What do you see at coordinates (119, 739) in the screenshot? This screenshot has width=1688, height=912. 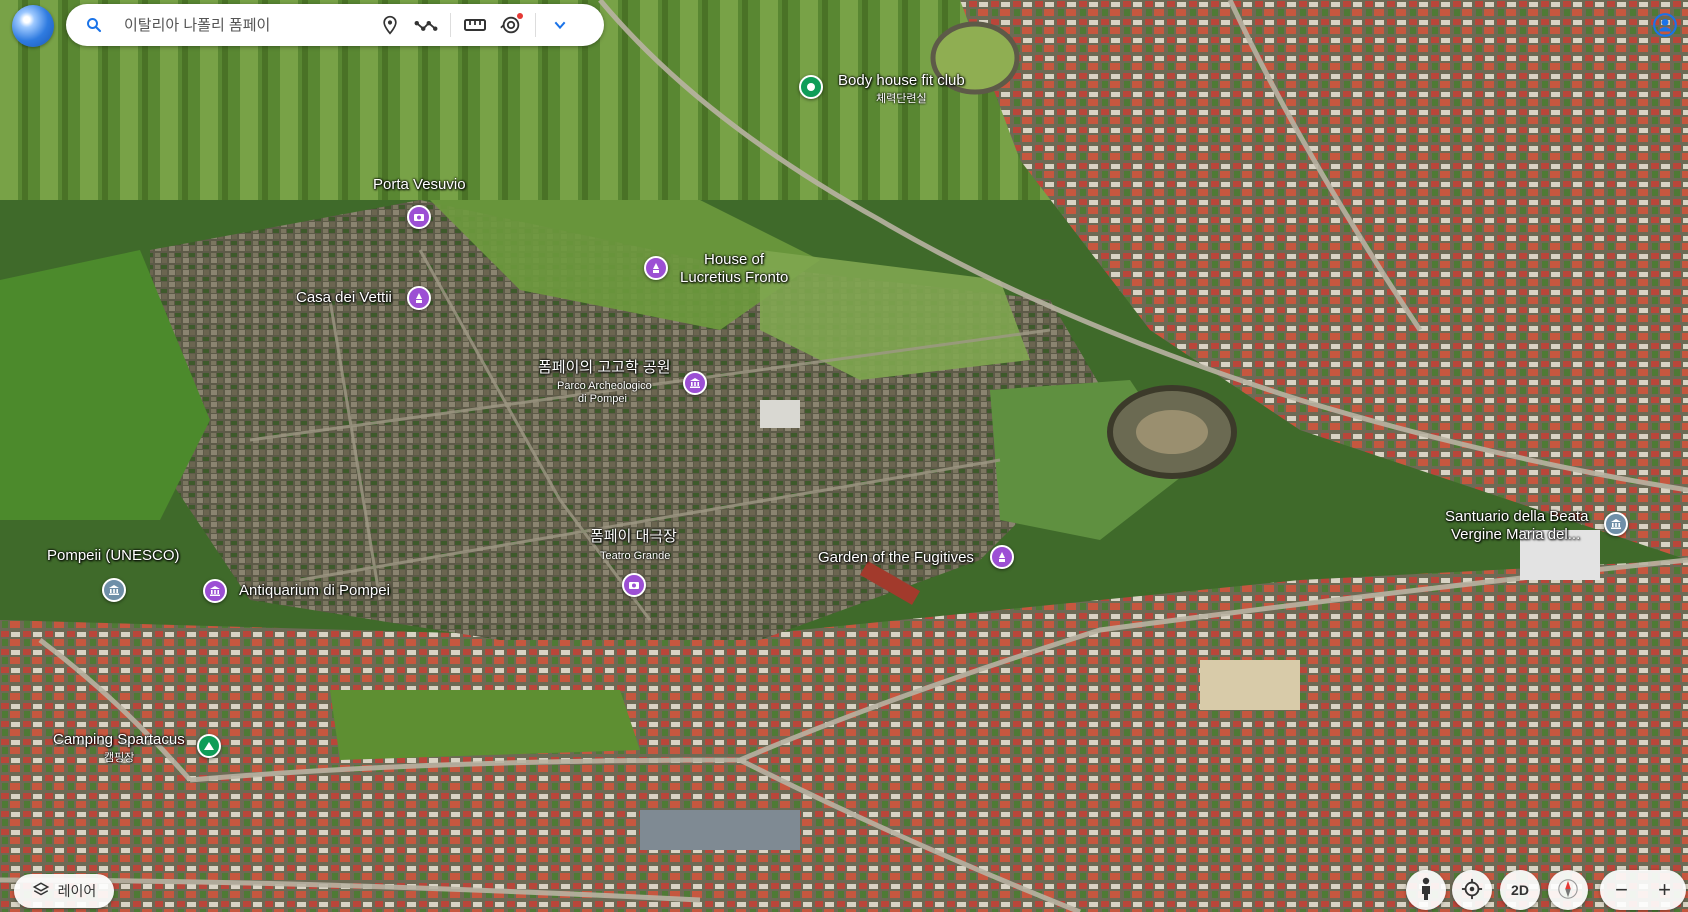 I see `place-label-camping: Camping Spartacus` at bounding box center [119, 739].